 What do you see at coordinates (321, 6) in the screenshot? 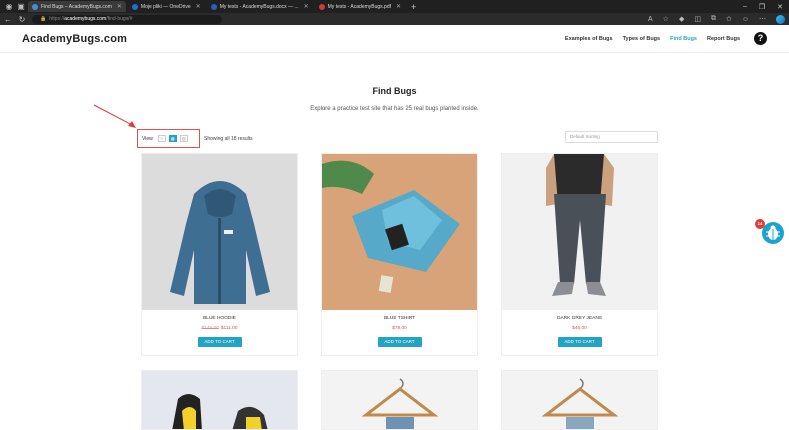
I see `pdf-icon` at bounding box center [321, 6].